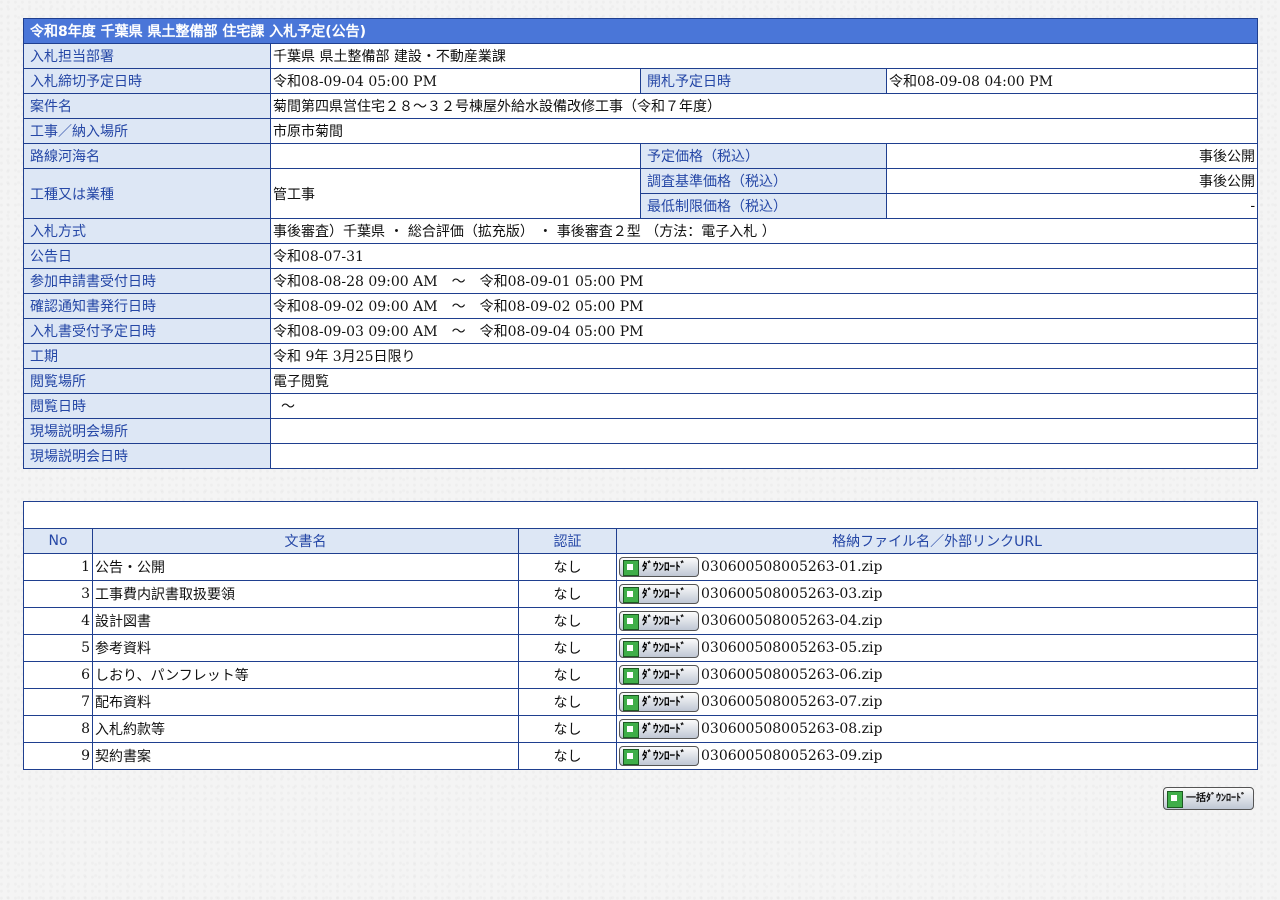 The height and width of the screenshot is (900, 1280). I want to click on col-file: 格納ファイル名／外部リンクURL, so click(937, 541).